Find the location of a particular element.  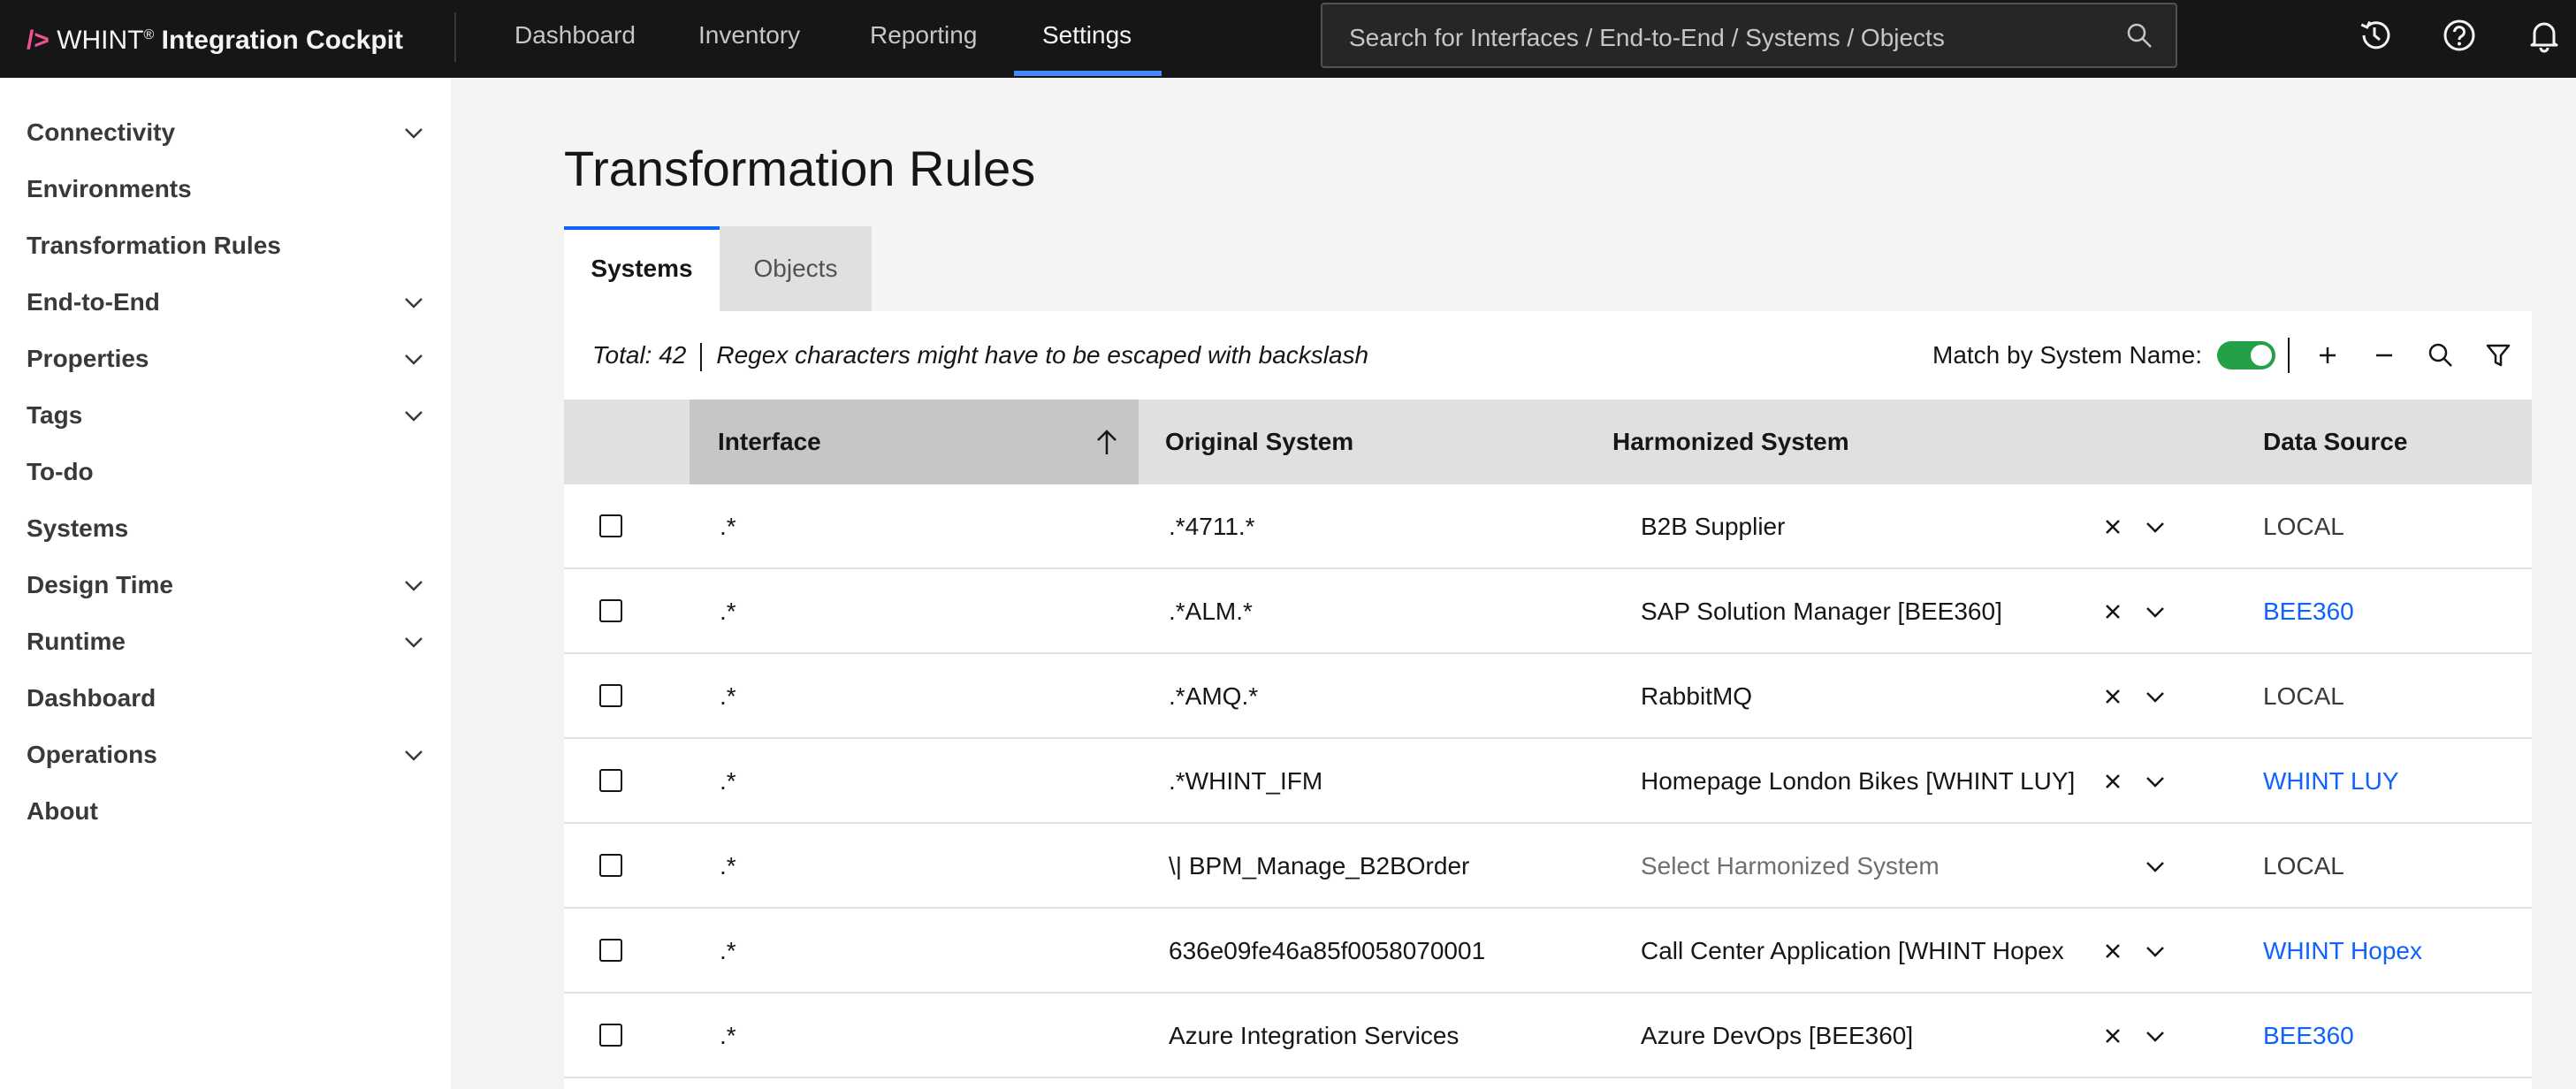

sidebar-item-properties: Properties is located at coordinates (225, 358).